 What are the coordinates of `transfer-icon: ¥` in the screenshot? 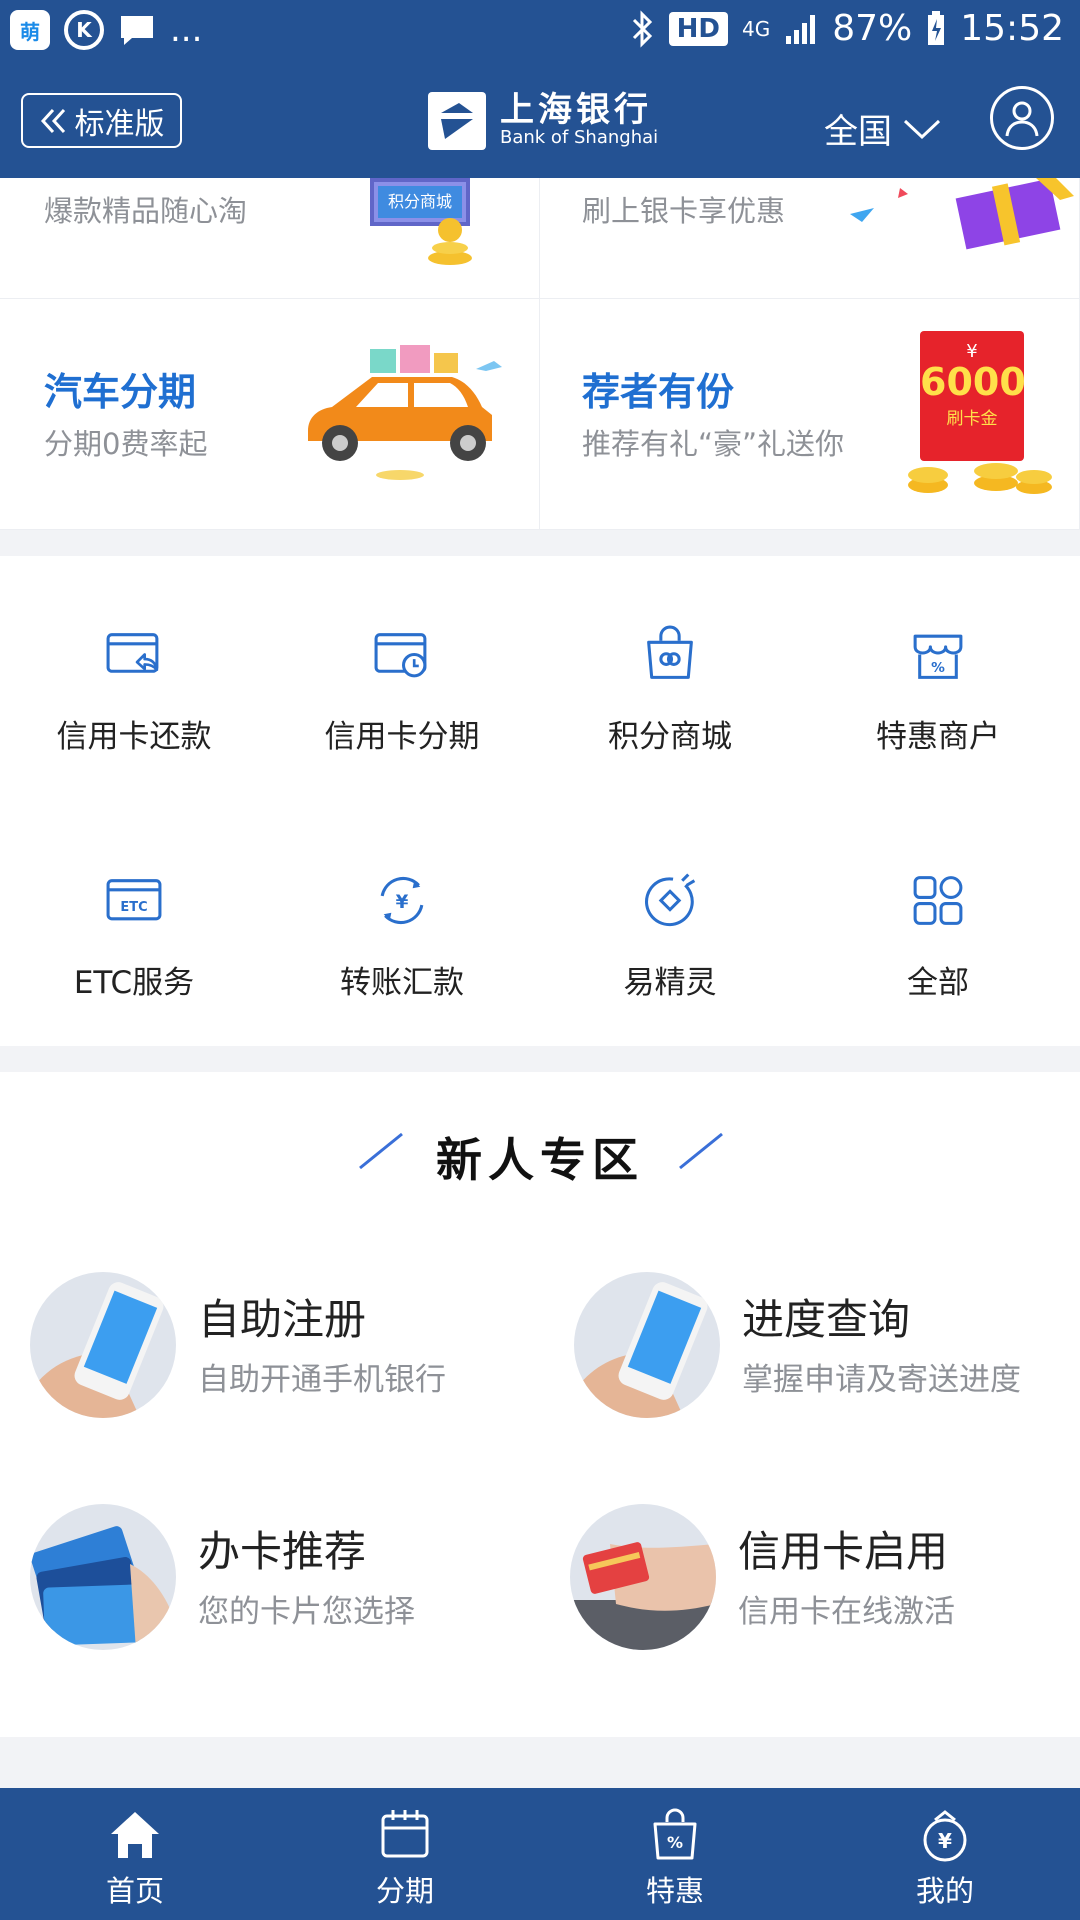 It's located at (402, 900).